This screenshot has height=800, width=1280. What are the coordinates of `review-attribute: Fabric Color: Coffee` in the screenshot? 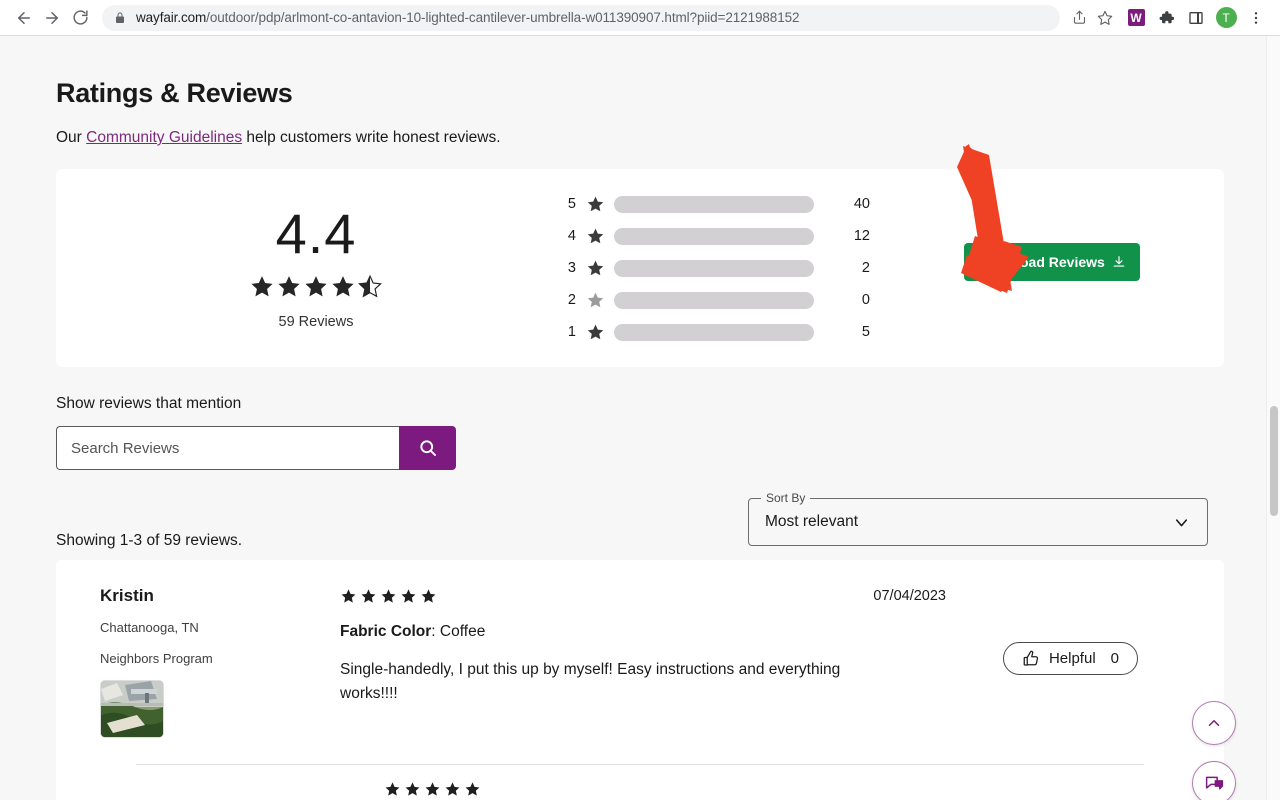 It's located at (413, 631).